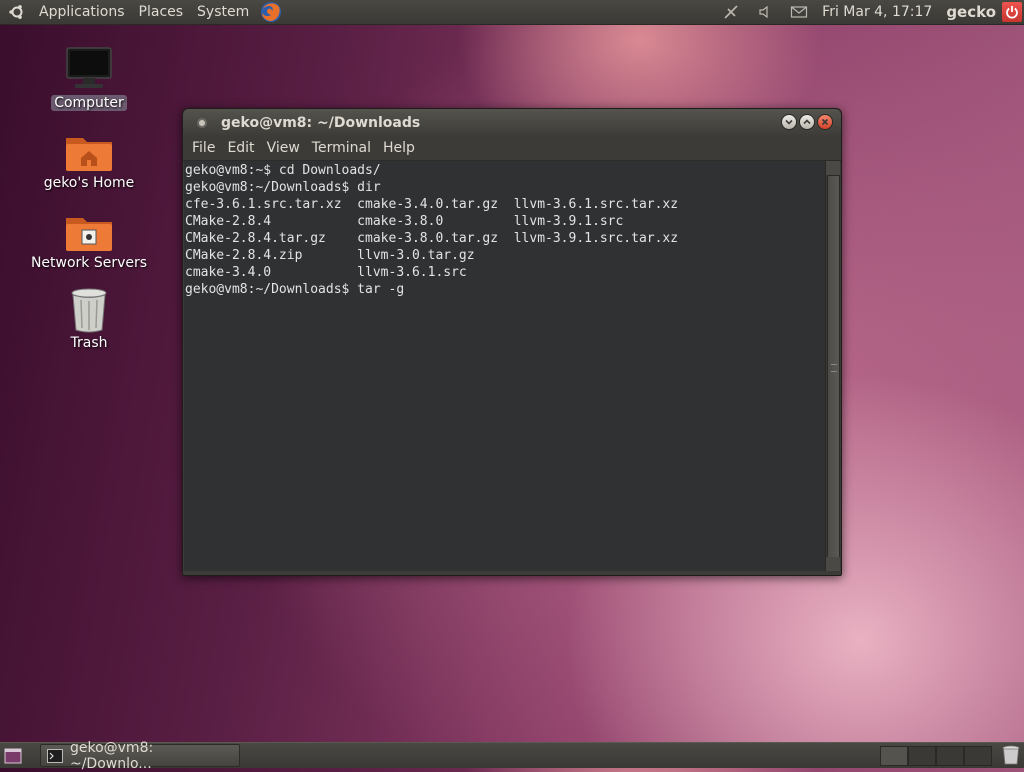  What do you see at coordinates (89, 263) in the screenshot?
I see `desktop-icon-label: Network Servers` at bounding box center [89, 263].